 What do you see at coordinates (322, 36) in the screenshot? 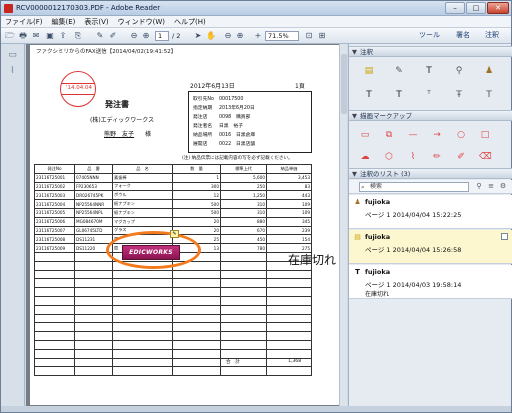
I see `fit-width-icon: ⊞` at bounding box center [322, 36].